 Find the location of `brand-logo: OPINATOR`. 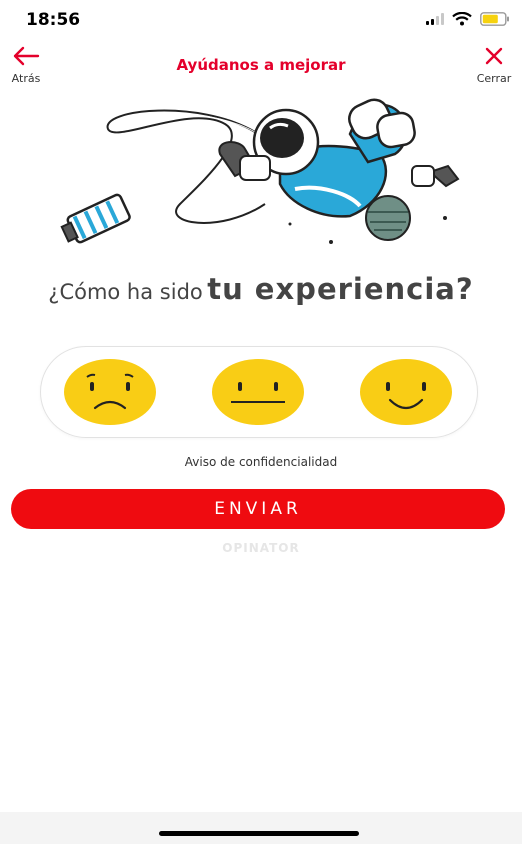

brand-logo: OPINATOR is located at coordinates (261, 548).